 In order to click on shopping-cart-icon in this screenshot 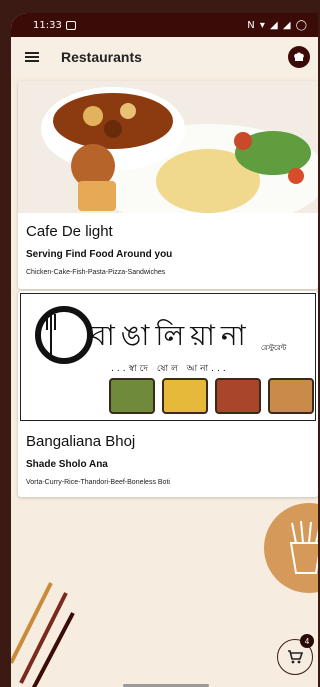, I will do `click(295, 657)`.